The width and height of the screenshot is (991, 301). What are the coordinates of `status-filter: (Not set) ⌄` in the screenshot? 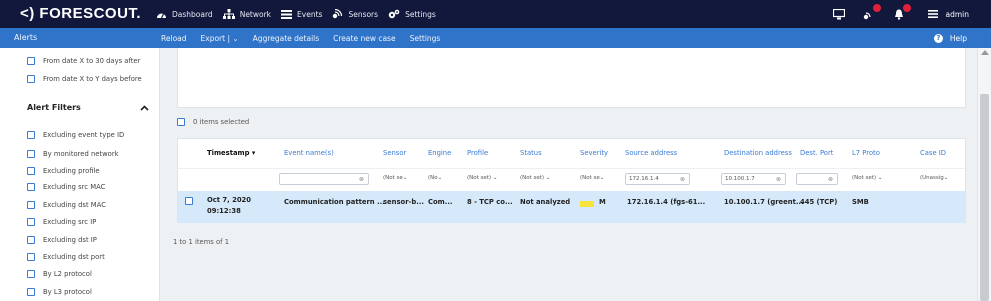 It's located at (535, 178).